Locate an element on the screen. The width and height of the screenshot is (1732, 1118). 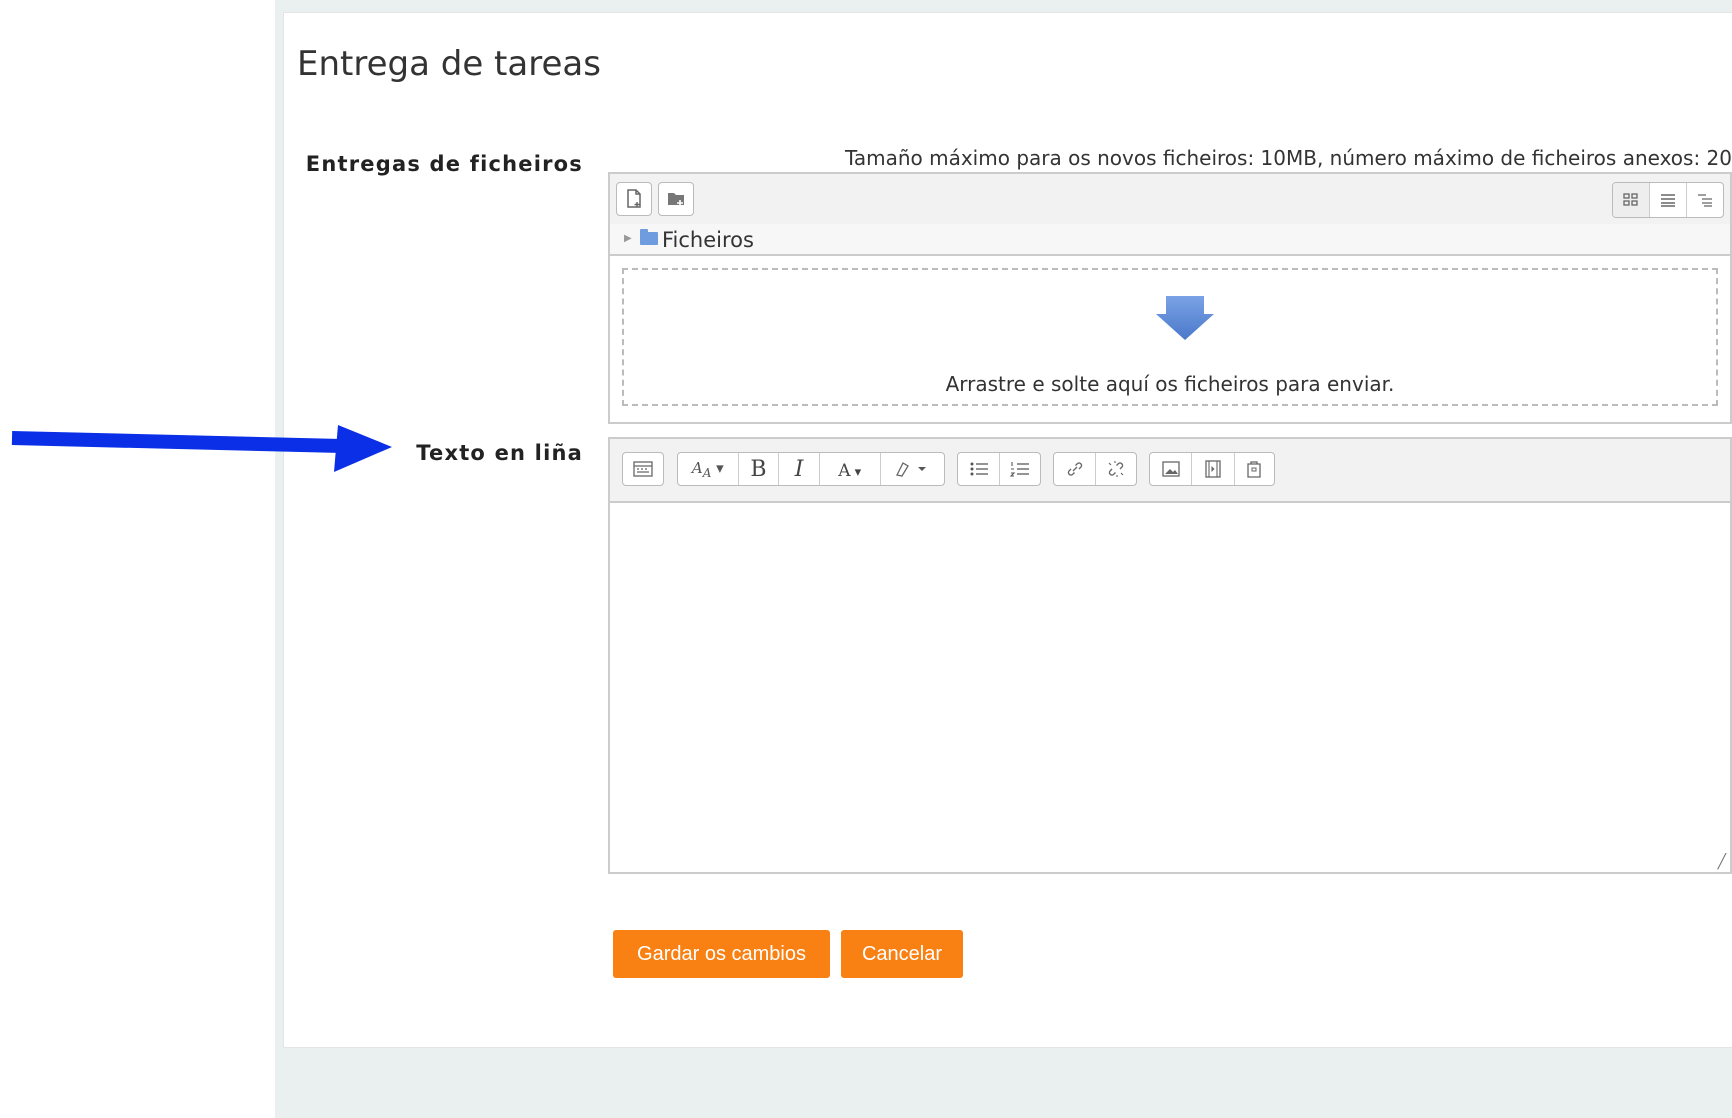
expand-arrow-icon: ▶ is located at coordinates (628, 238).